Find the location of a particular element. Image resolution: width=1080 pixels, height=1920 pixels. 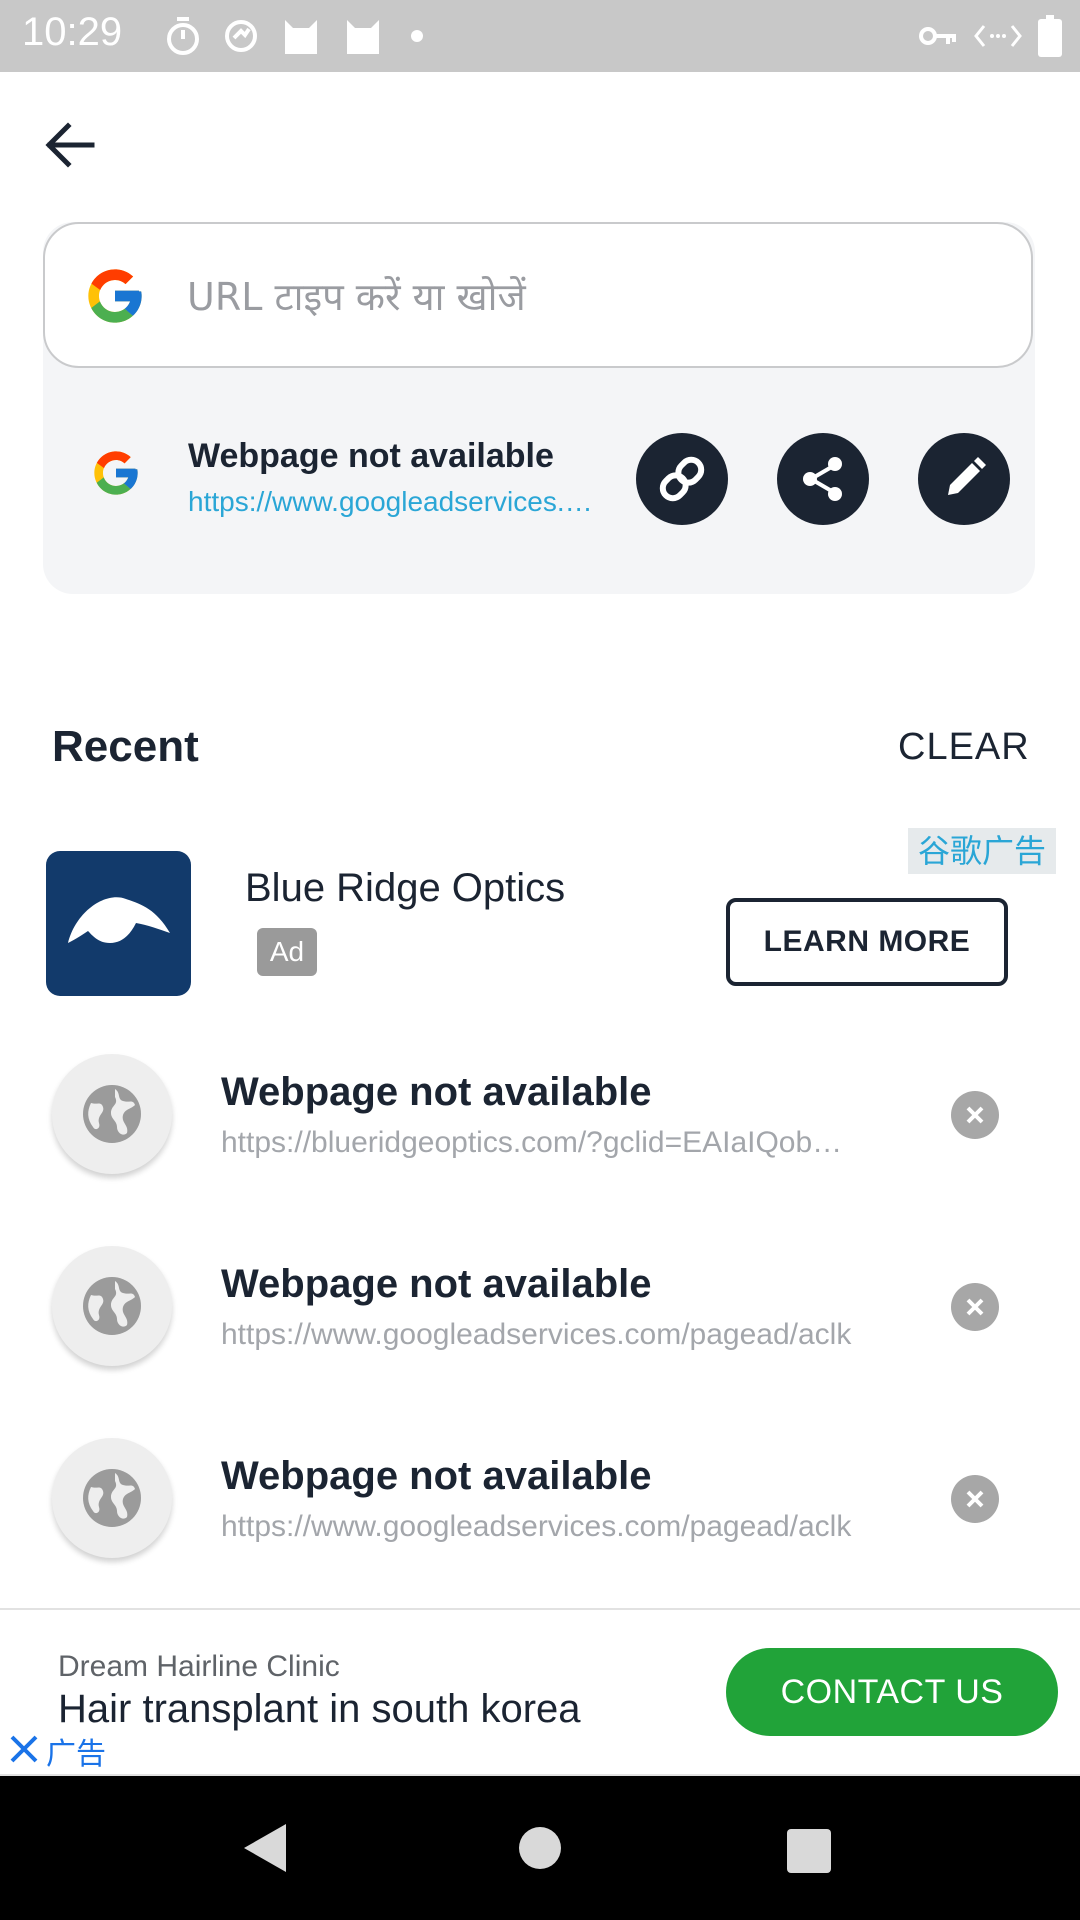

advertiser-logo is located at coordinates (118, 923).